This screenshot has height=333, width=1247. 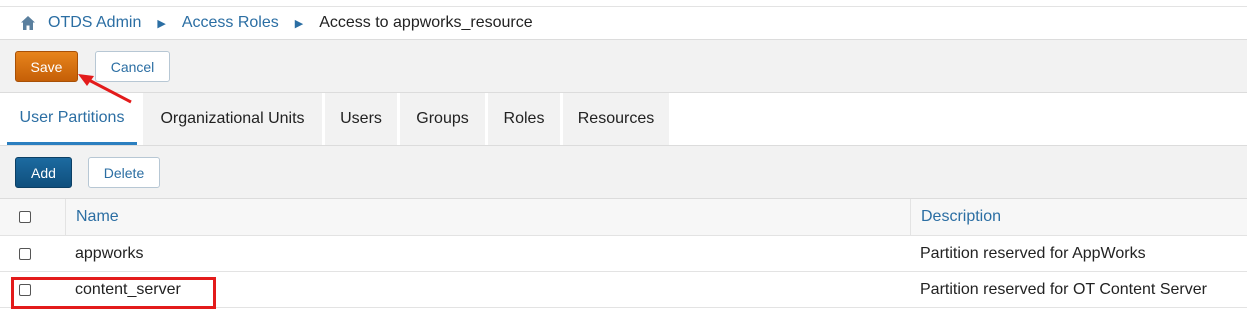 I want to click on row-checkbox, so click(x=24, y=253).